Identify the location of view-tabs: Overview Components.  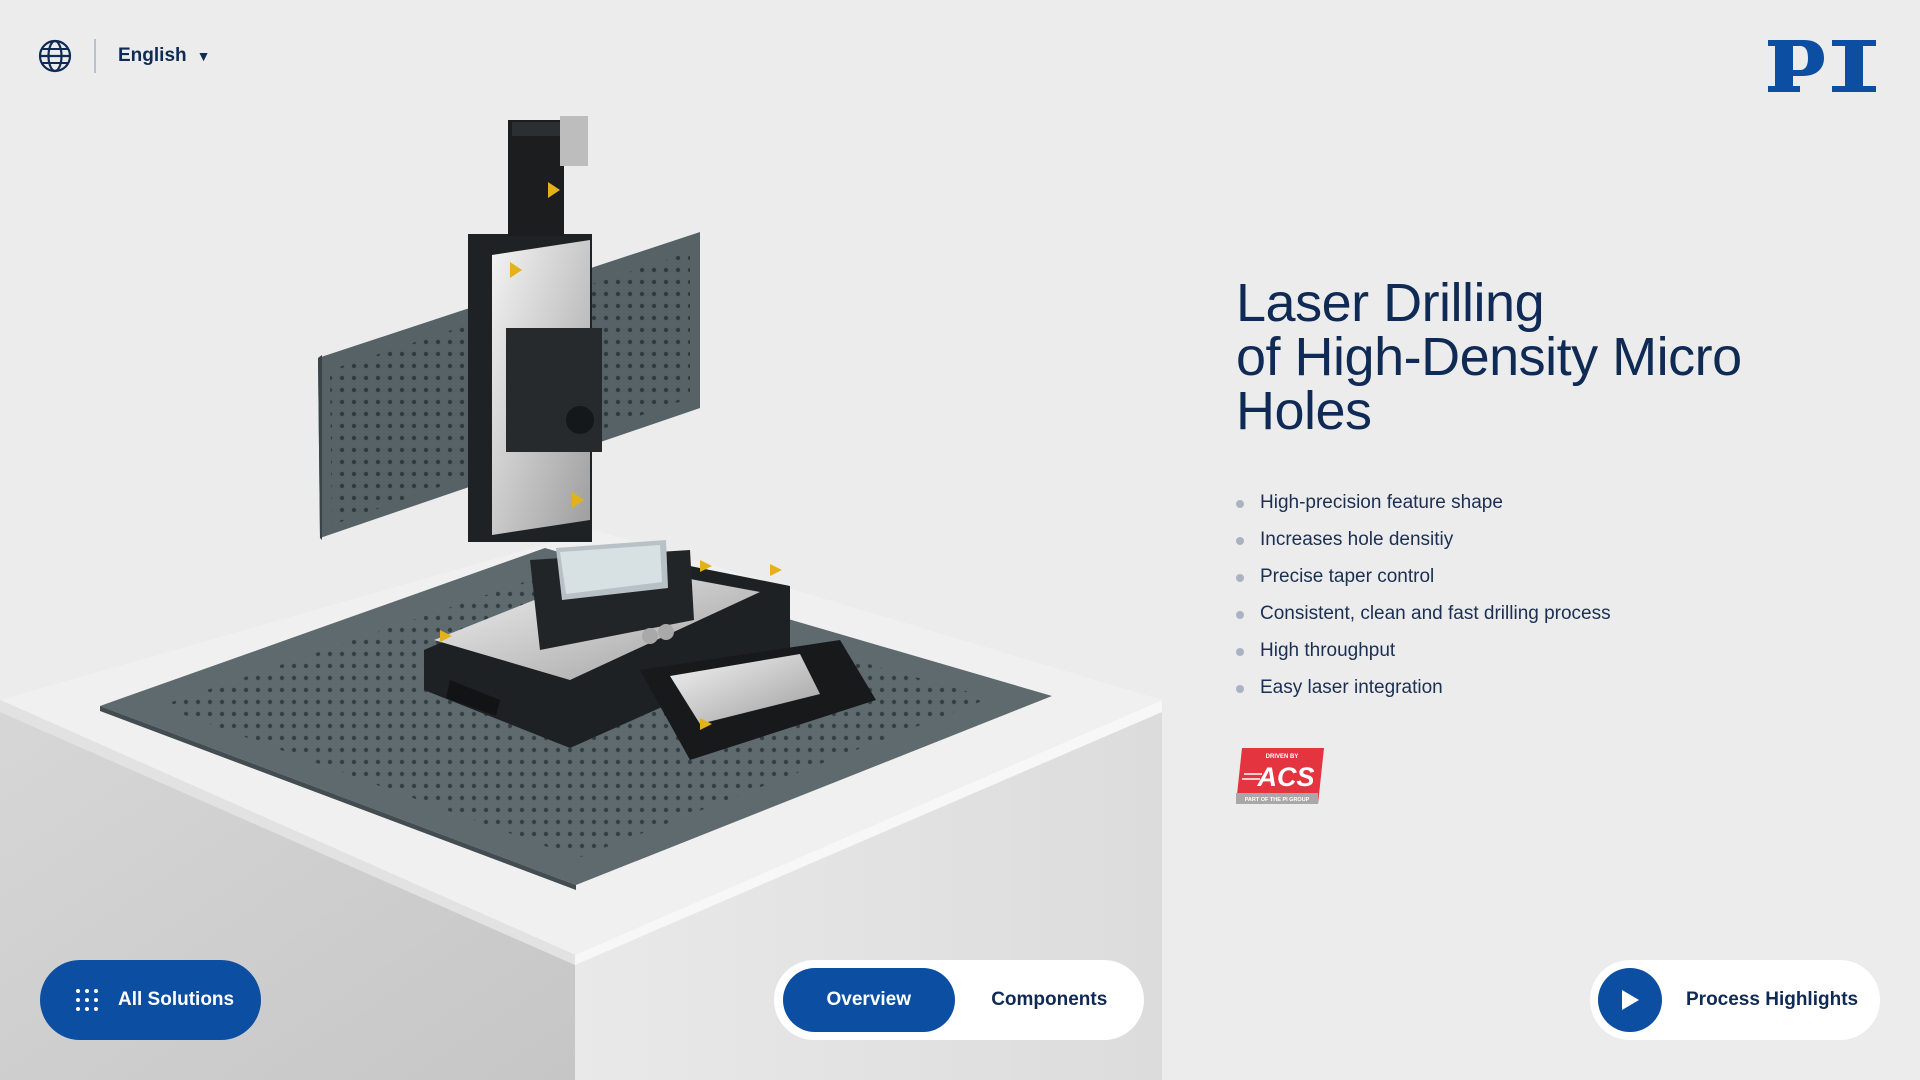
(959, 1000).